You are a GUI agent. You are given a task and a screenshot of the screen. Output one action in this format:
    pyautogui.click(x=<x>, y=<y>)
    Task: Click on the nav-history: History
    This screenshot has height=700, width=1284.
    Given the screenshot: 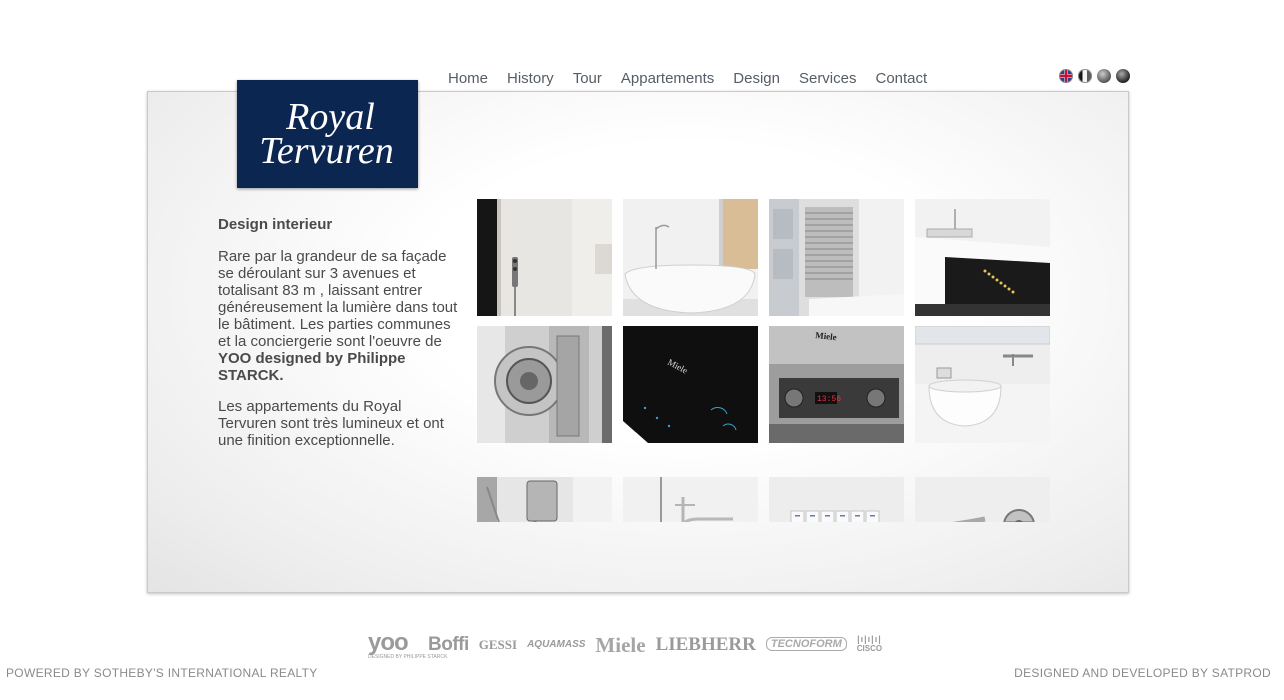 What is the action you would take?
    pyautogui.click(x=530, y=78)
    